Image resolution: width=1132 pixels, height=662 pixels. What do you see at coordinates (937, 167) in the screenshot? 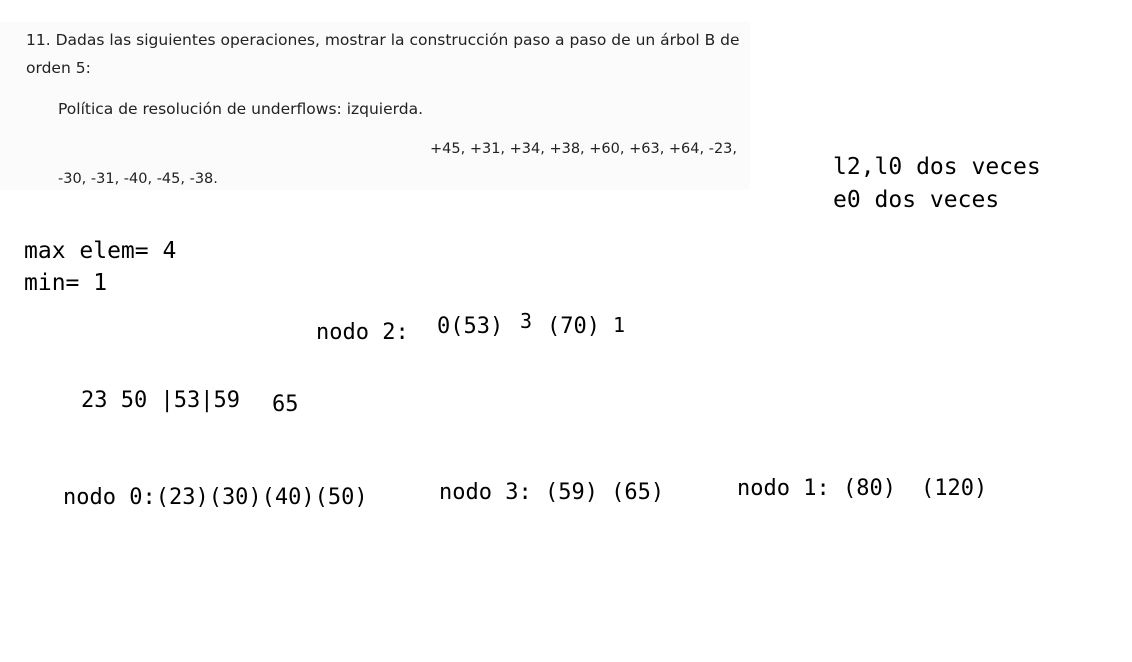
I see `note-l2-l0: l2,l0 dos veces` at bounding box center [937, 167].